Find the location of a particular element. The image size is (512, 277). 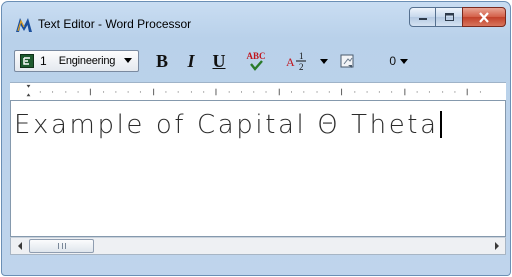

fraction-whole: A is located at coordinates (290, 62).